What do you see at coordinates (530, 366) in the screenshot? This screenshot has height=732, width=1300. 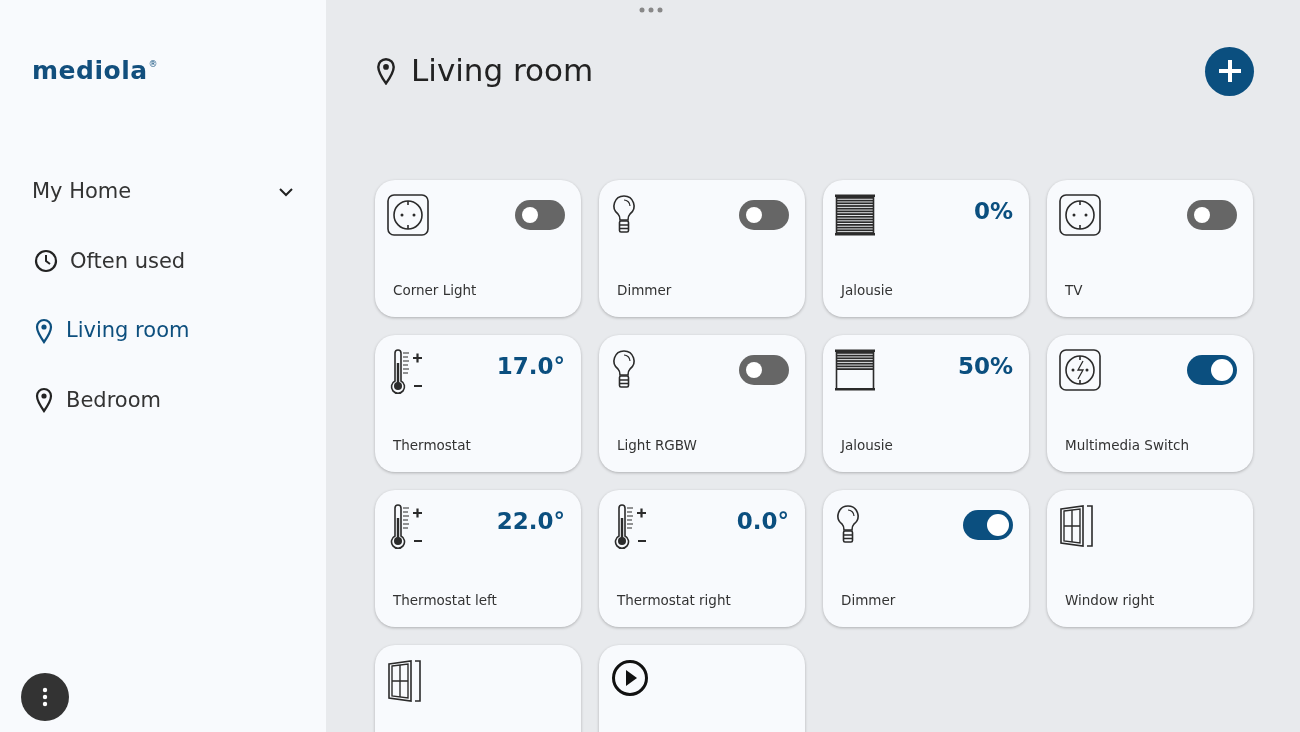 I see `device-value: 17.0°` at bounding box center [530, 366].